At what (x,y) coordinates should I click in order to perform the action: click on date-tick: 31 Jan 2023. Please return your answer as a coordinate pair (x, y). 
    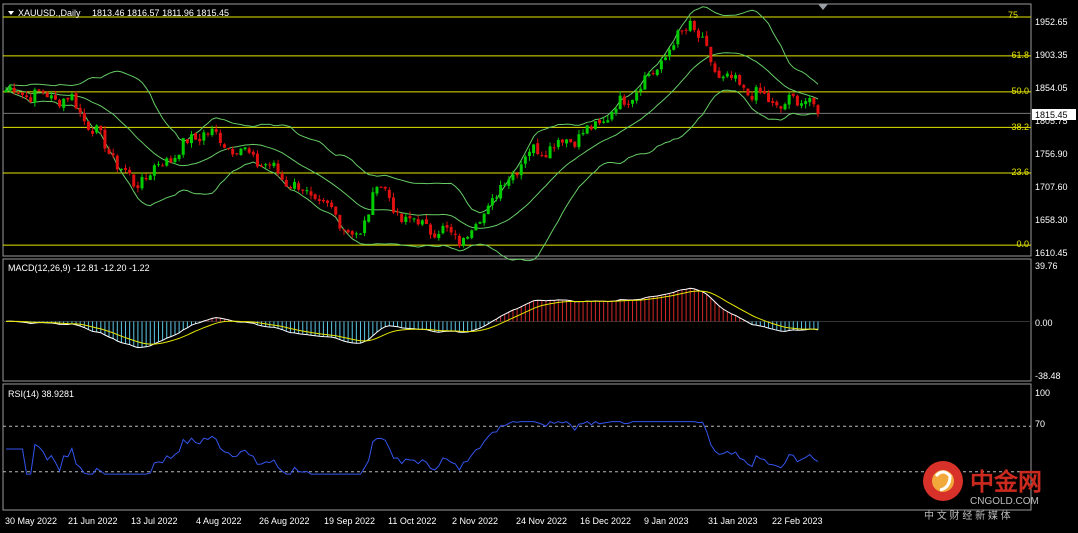
    Looking at the image, I should click on (733, 521).